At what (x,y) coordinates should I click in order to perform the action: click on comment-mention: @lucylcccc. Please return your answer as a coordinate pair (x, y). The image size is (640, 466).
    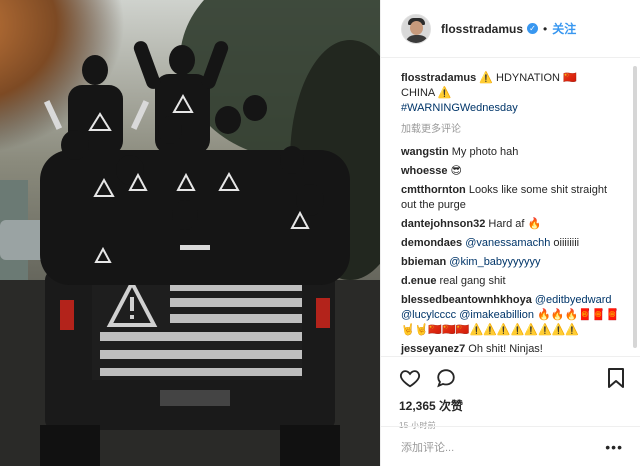
    Looking at the image, I should click on (428, 315).